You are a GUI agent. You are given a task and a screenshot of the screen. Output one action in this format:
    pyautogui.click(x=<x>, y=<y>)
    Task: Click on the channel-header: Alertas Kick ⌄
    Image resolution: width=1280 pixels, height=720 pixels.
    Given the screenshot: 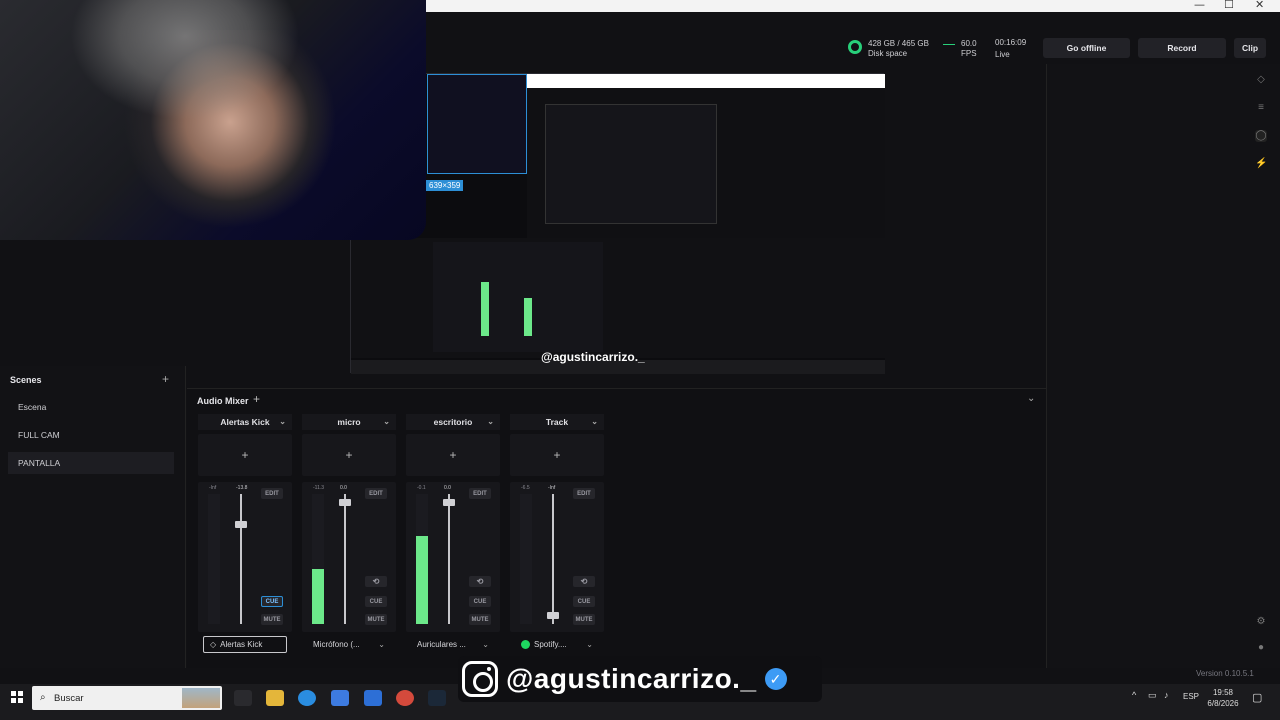 What is the action you would take?
    pyautogui.click(x=245, y=422)
    